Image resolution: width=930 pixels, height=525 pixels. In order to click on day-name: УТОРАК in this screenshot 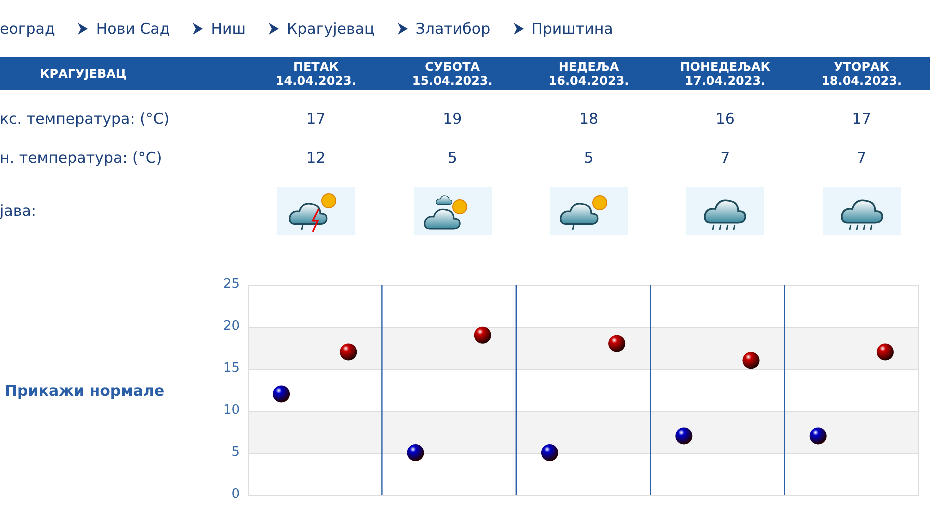, I will do `click(862, 67)`.